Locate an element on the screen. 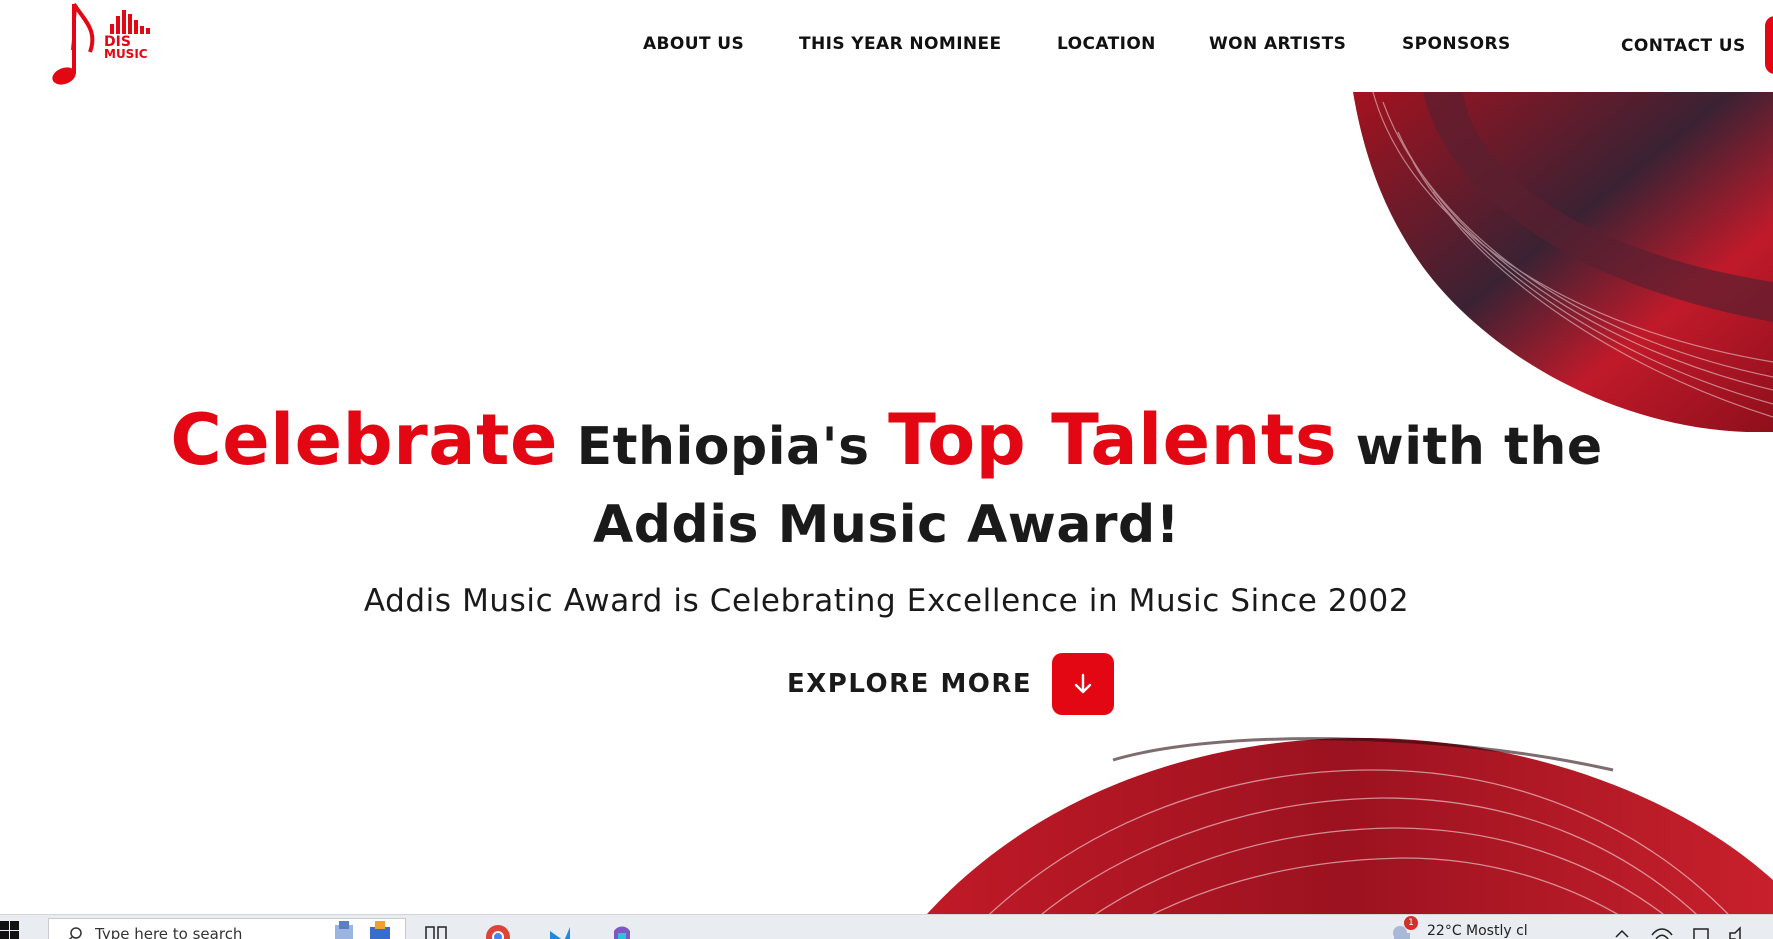 The image size is (1773, 939). nav-link-about-us: ABOUT US is located at coordinates (693, 44).